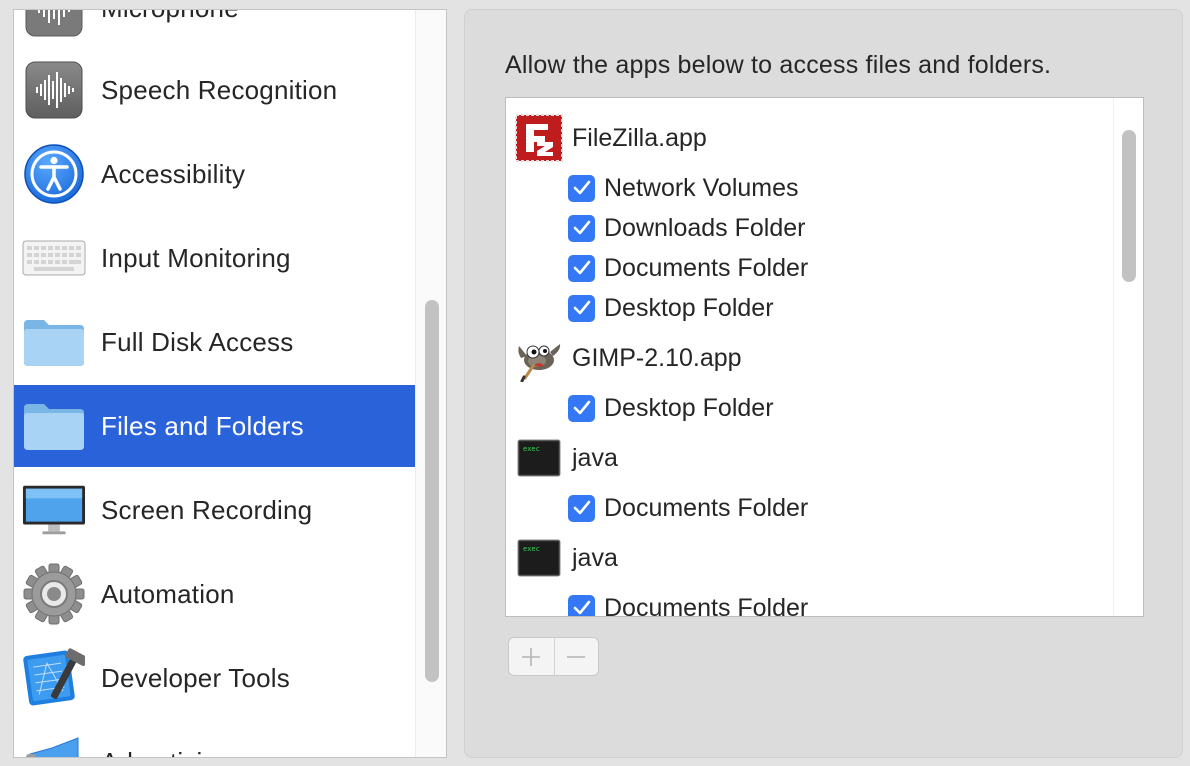 This screenshot has width=1190, height=766. Describe the element at coordinates (1129, 206) in the screenshot. I see `app-list-scrollbar-thumb` at that location.